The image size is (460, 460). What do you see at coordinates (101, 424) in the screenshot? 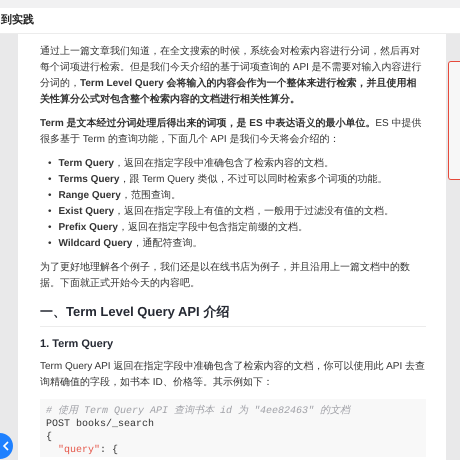
I see `code-line: POST books/_search` at bounding box center [101, 424].